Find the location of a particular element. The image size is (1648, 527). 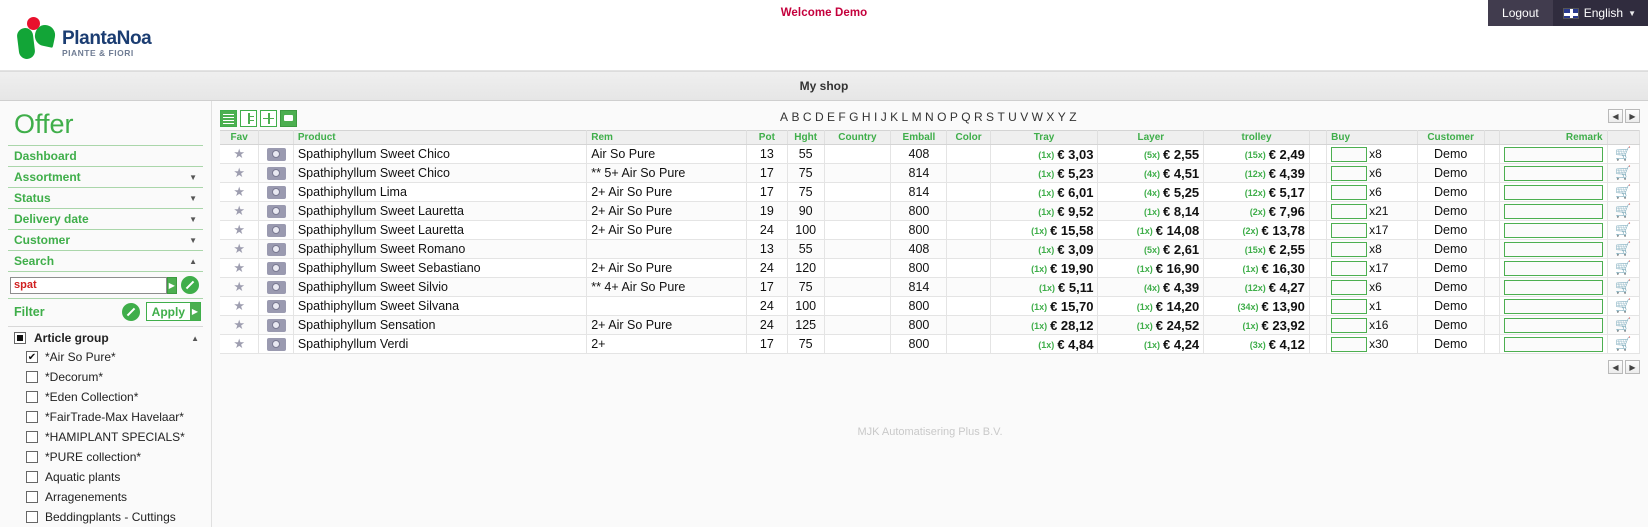

alpha-i: I is located at coordinates (877, 117).